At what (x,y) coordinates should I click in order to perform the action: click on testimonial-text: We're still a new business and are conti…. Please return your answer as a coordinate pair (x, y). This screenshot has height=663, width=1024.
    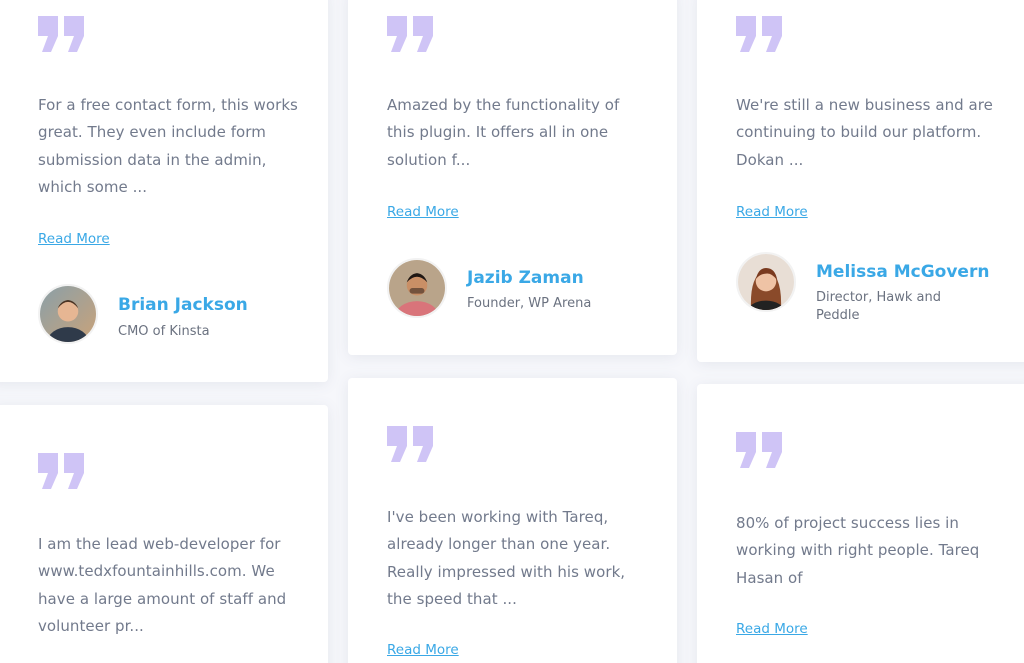
    Looking at the image, I should click on (864, 132).